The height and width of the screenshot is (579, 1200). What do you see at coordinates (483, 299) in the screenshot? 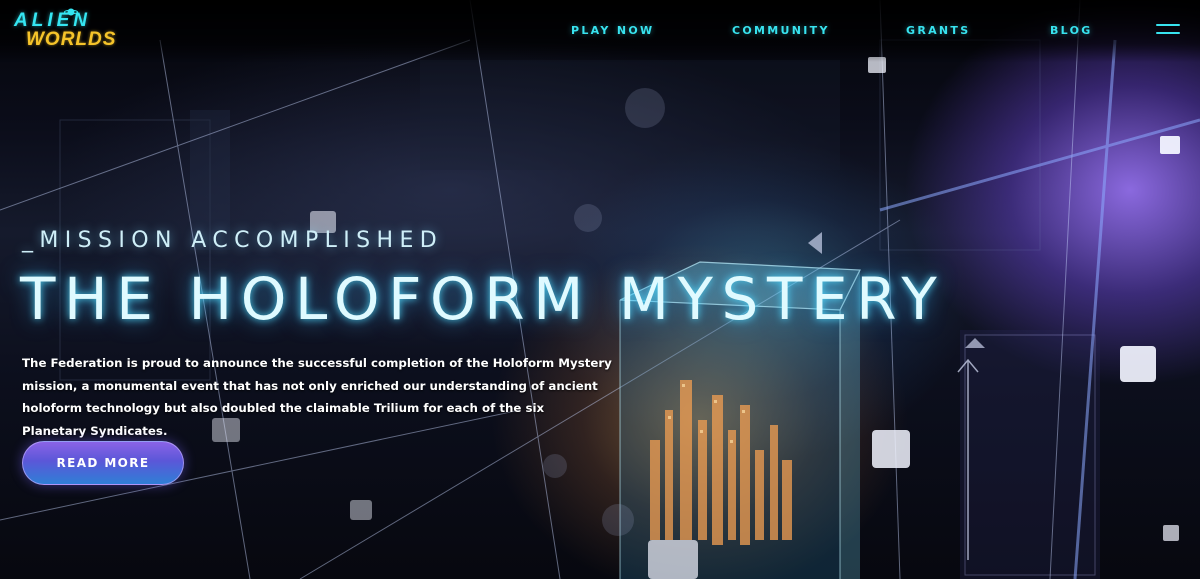
I see `hero-headline: THE HOLOFORM MYSTERY` at bounding box center [483, 299].